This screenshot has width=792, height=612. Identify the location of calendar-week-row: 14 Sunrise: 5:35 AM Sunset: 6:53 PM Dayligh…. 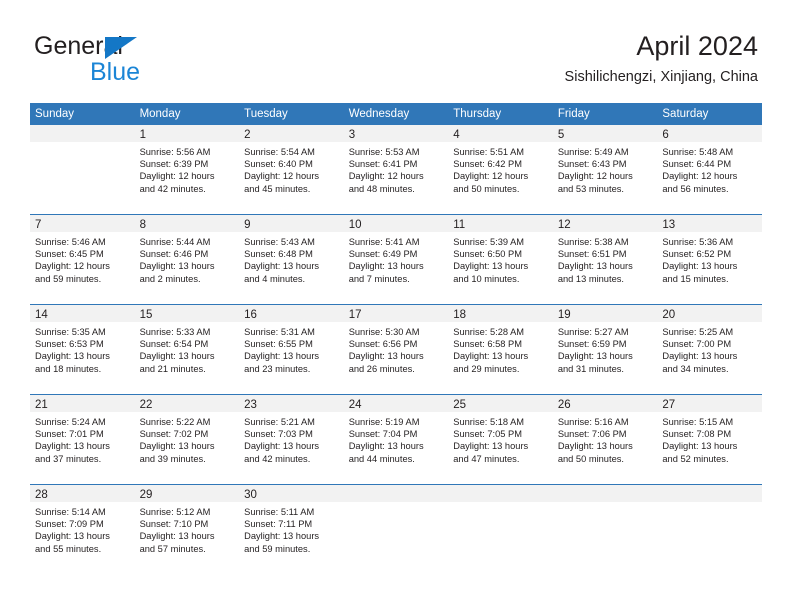
(396, 349).